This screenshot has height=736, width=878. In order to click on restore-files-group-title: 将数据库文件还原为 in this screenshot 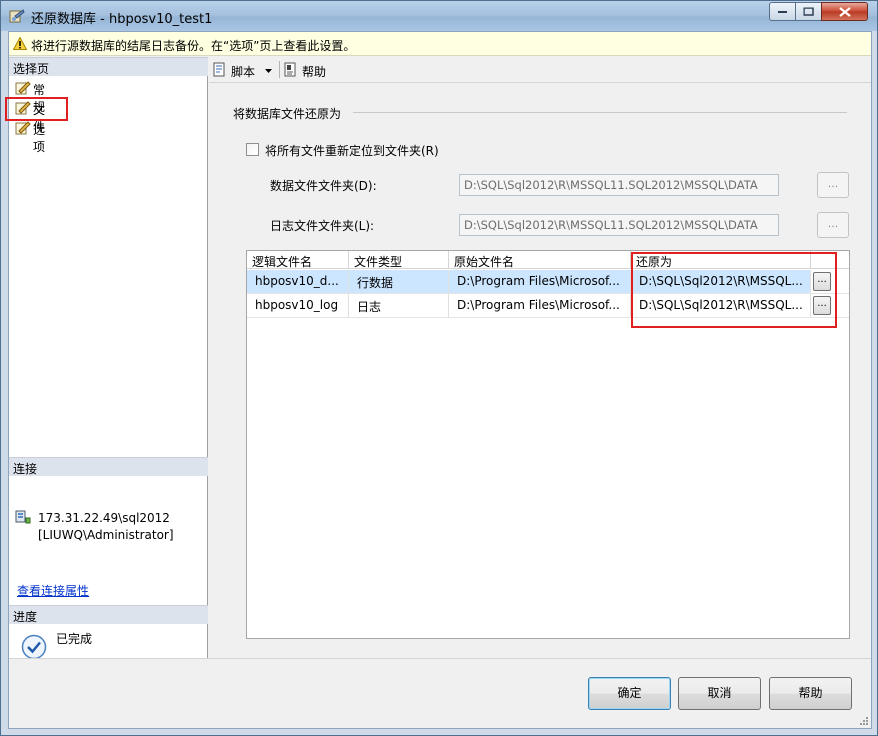, I will do `click(287, 114)`.